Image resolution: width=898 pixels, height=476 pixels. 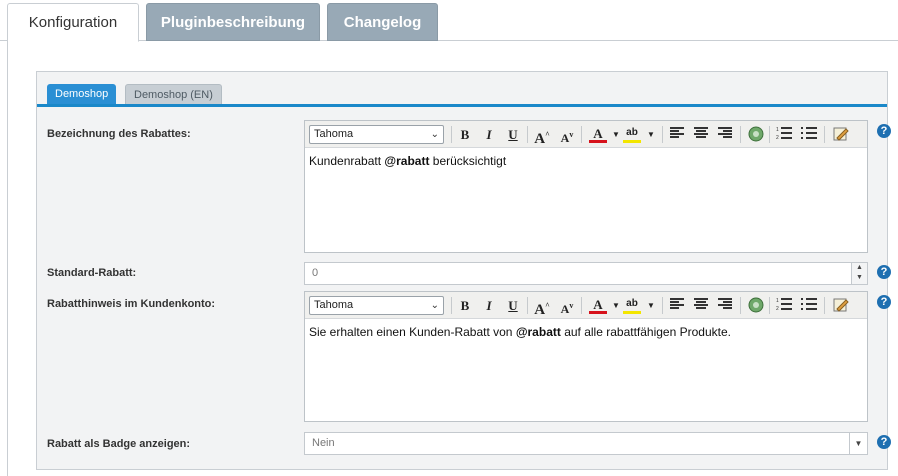 I want to click on account-hint-label: Rabatthinweis im Kundenkonto:, so click(x=131, y=304).